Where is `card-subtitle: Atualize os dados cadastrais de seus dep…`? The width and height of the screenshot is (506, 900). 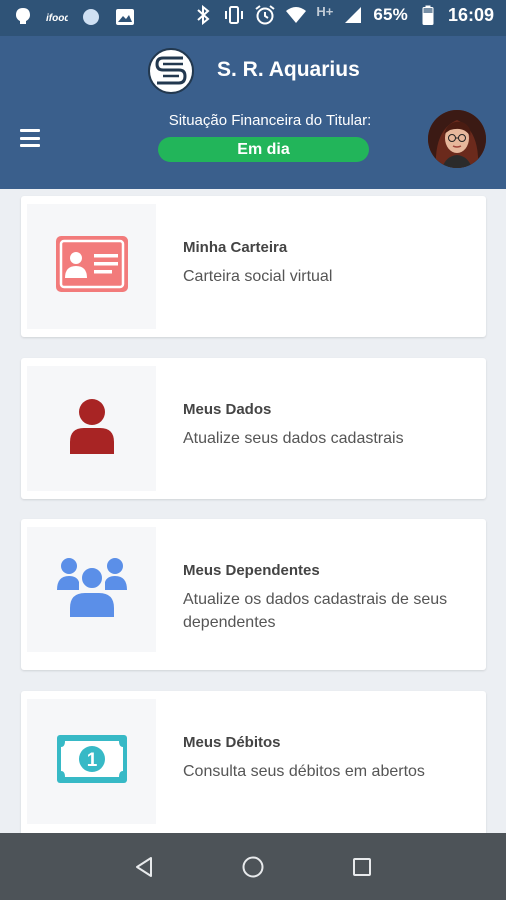
card-subtitle: Atualize os dados cadastrais de seus dep… is located at coordinates (315, 611).